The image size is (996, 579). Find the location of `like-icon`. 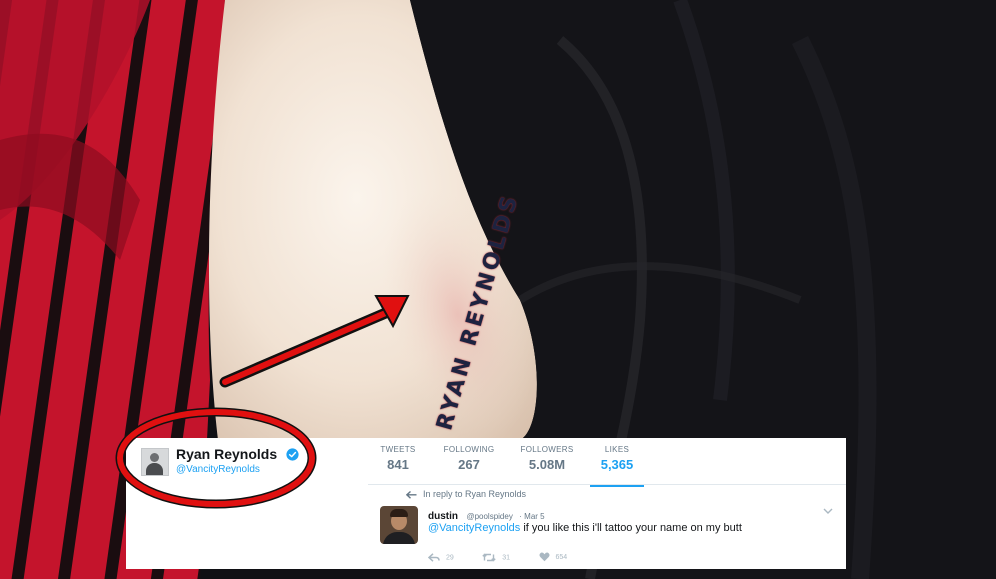

like-icon is located at coordinates (544, 557).